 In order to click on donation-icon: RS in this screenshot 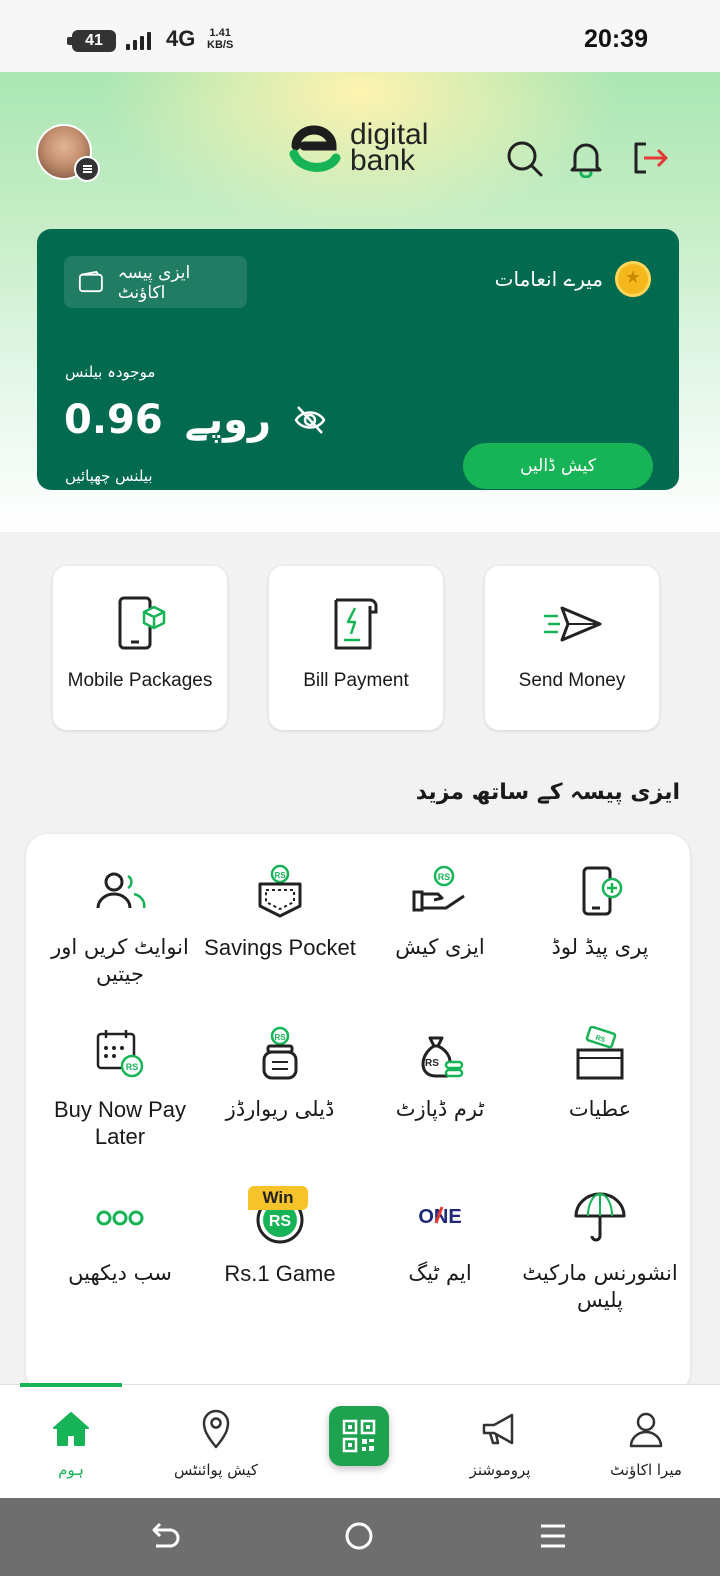, I will do `click(600, 1053)`.